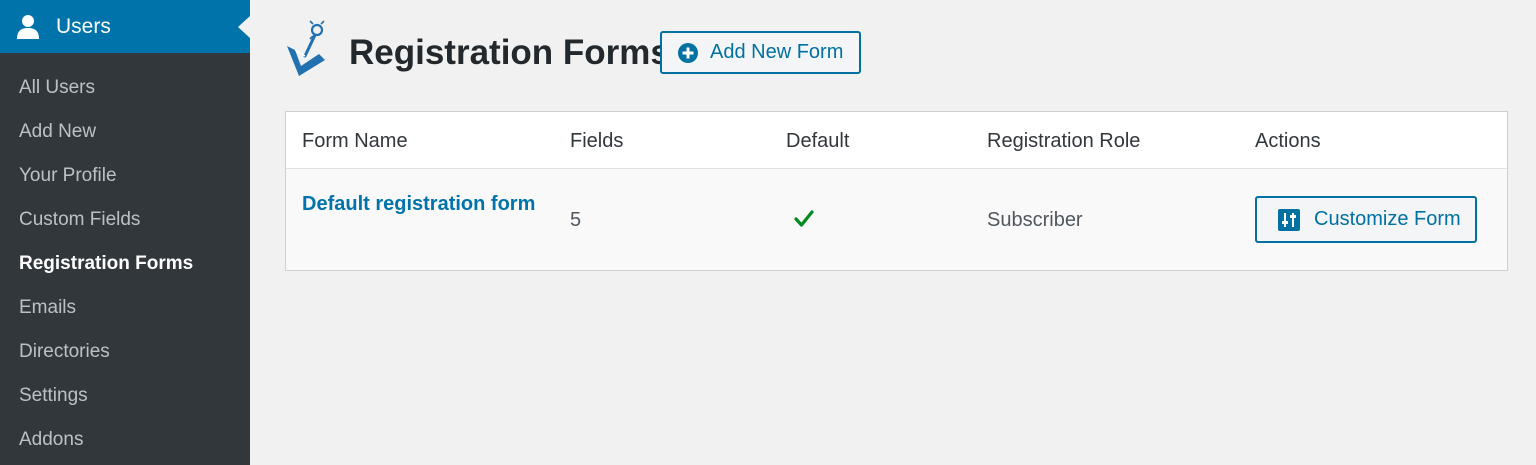 The width and height of the screenshot is (1536, 465). What do you see at coordinates (1387, 219) in the screenshot?
I see `customize-form-label: Customize Form` at bounding box center [1387, 219].